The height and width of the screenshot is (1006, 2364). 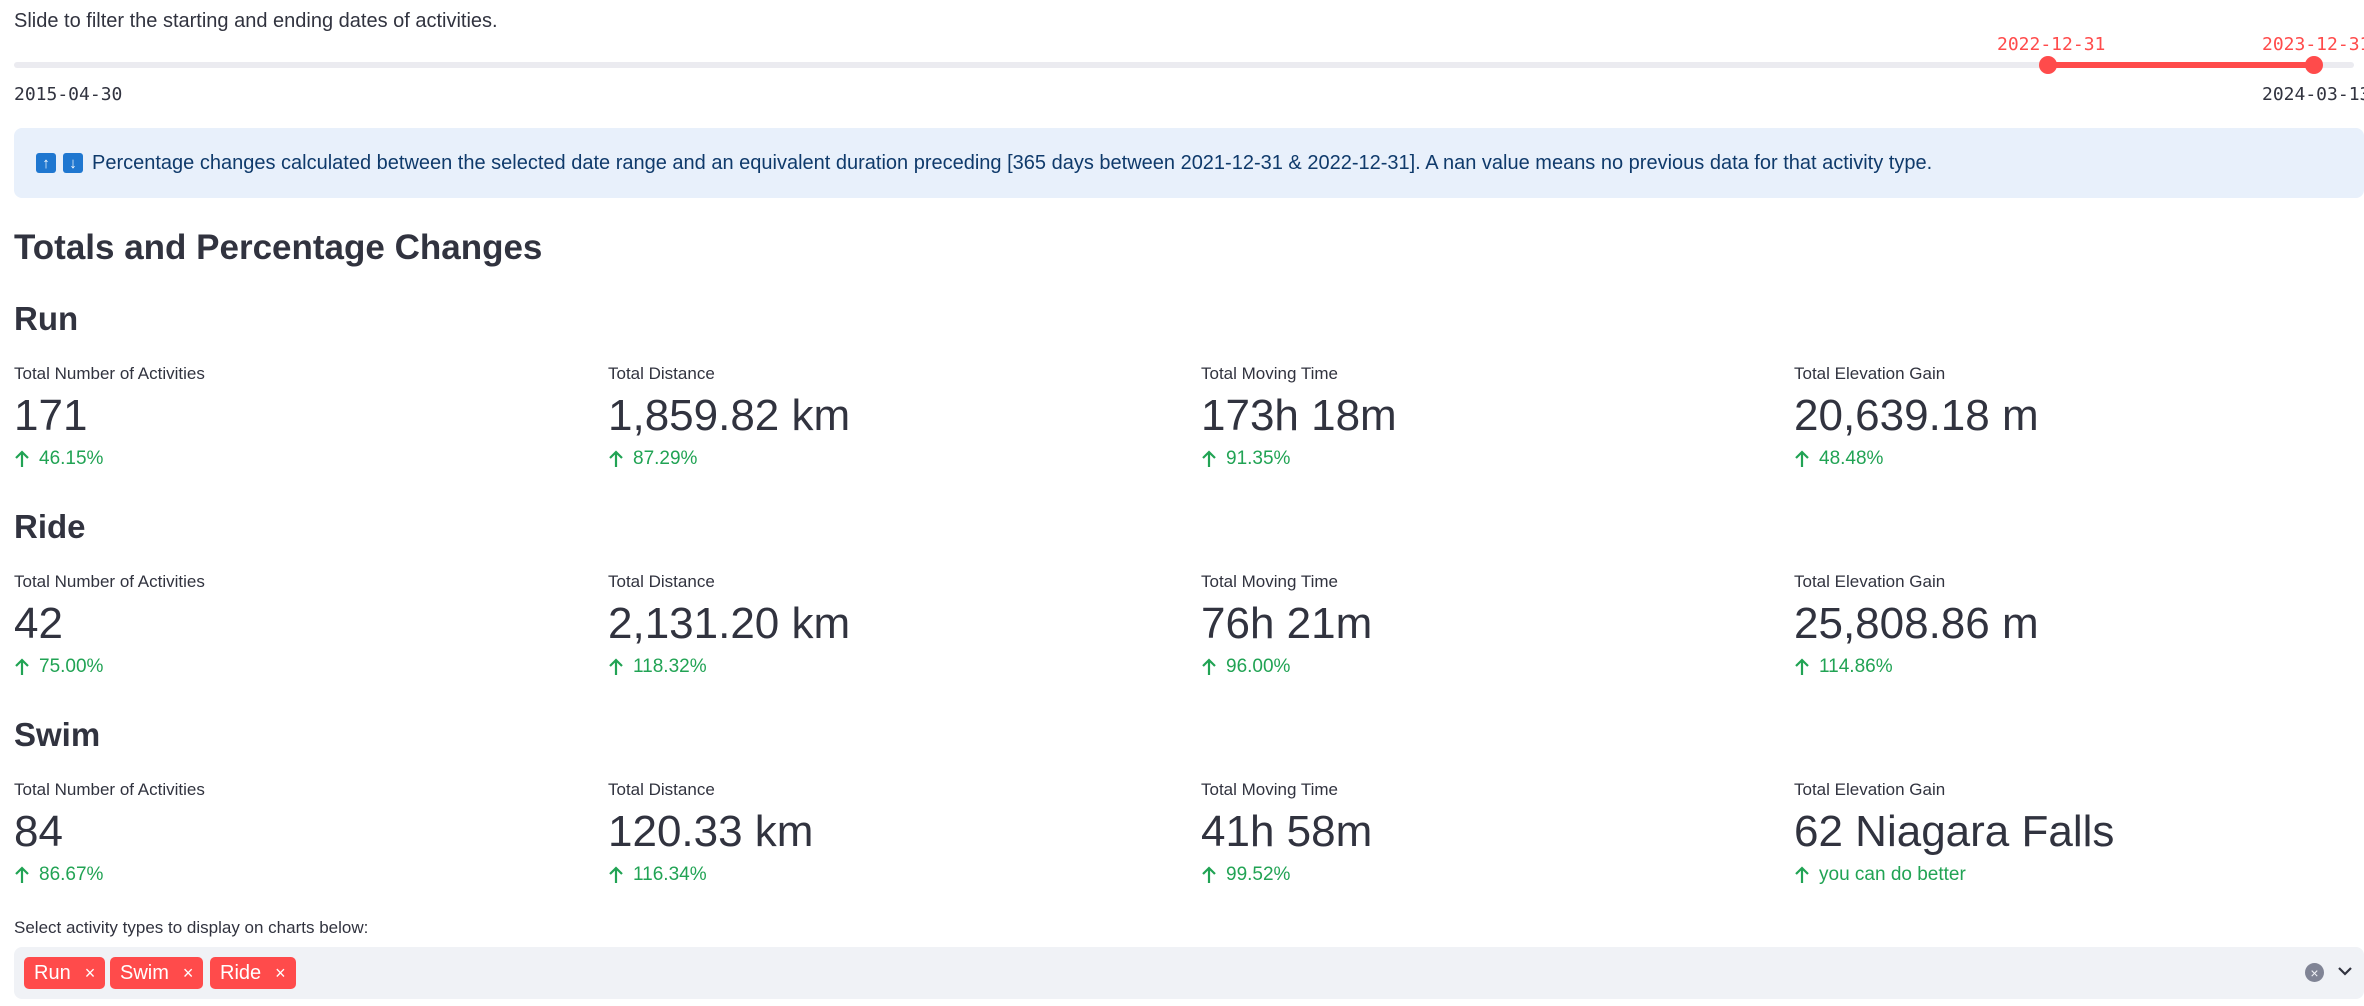 I want to click on date-range-slider-track, so click(x=1184, y=65).